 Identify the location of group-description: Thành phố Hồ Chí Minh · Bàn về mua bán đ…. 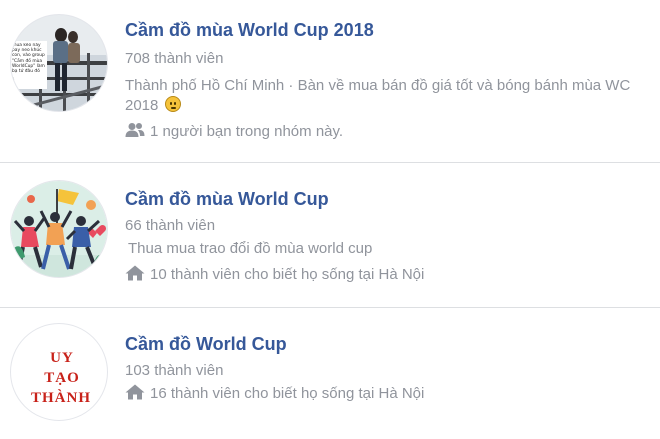
(385, 96).